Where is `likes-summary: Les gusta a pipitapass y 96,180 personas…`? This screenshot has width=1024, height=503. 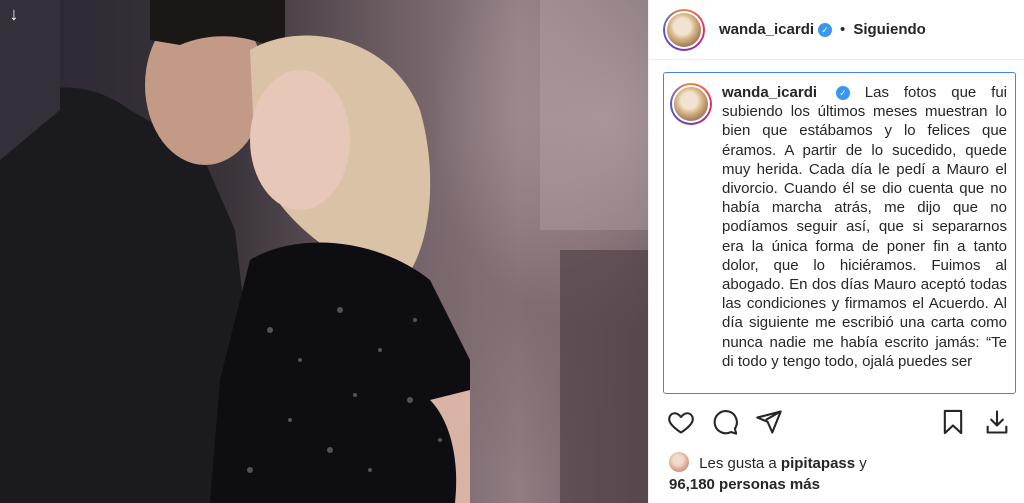
likes-summary: Les gusta a pipitapass y 96,180 personas… is located at coordinates (839, 473).